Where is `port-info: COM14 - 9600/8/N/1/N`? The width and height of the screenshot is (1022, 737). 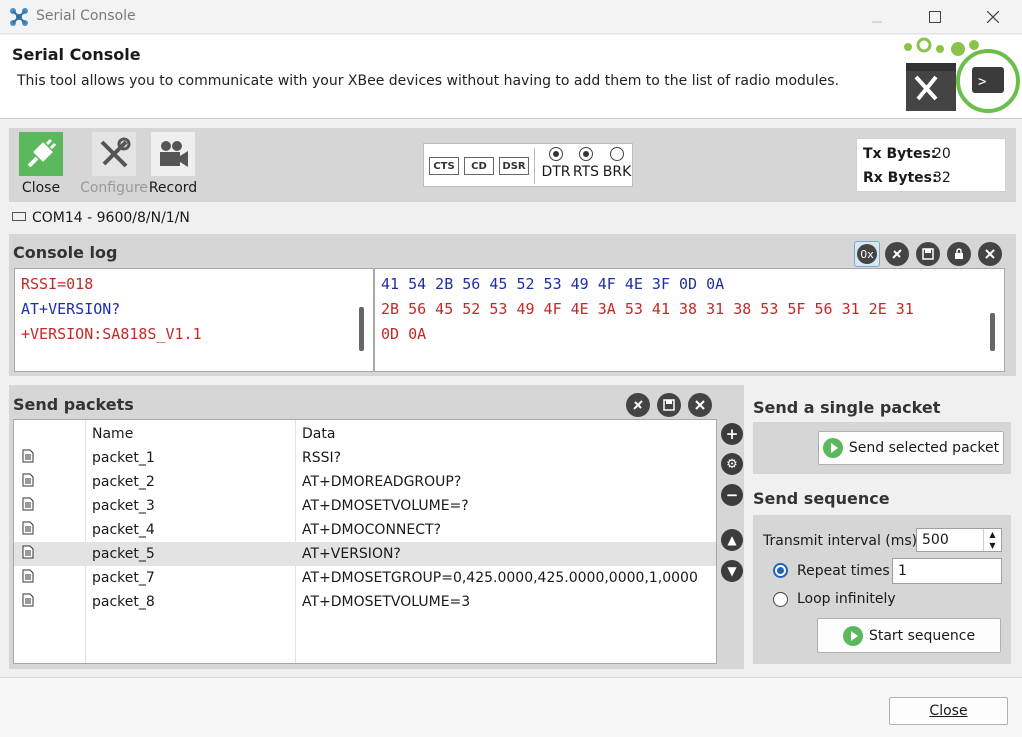 port-info: COM14 - 9600/8/N/1/N is located at coordinates (101, 218).